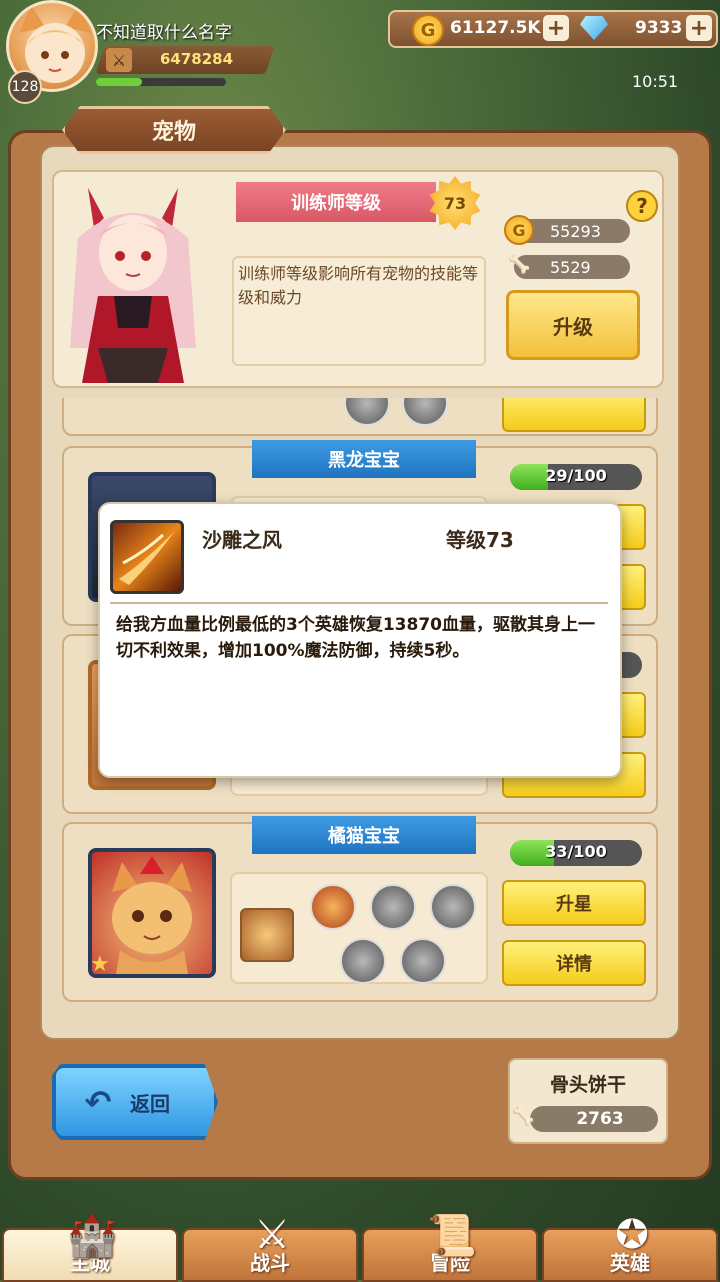 This screenshot has width=720, height=1282. What do you see at coordinates (336, 202) in the screenshot?
I see `trainer-level-banner: 训练师等级` at bounding box center [336, 202].